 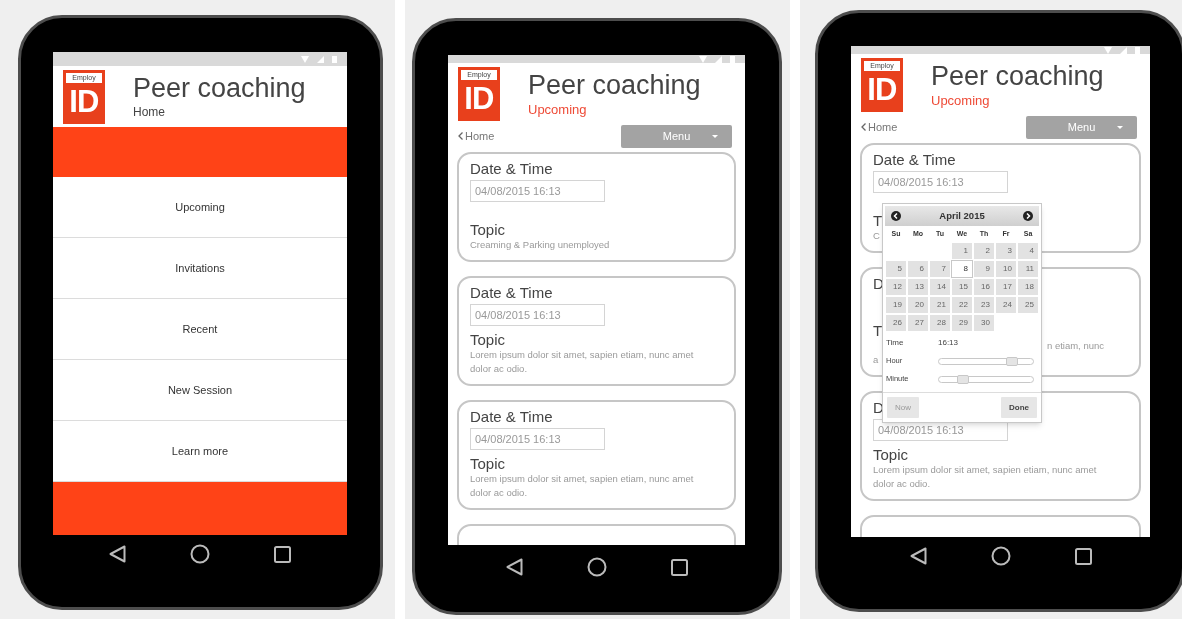 I want to click on picker-button: Done, so click(x=1019, y=407).